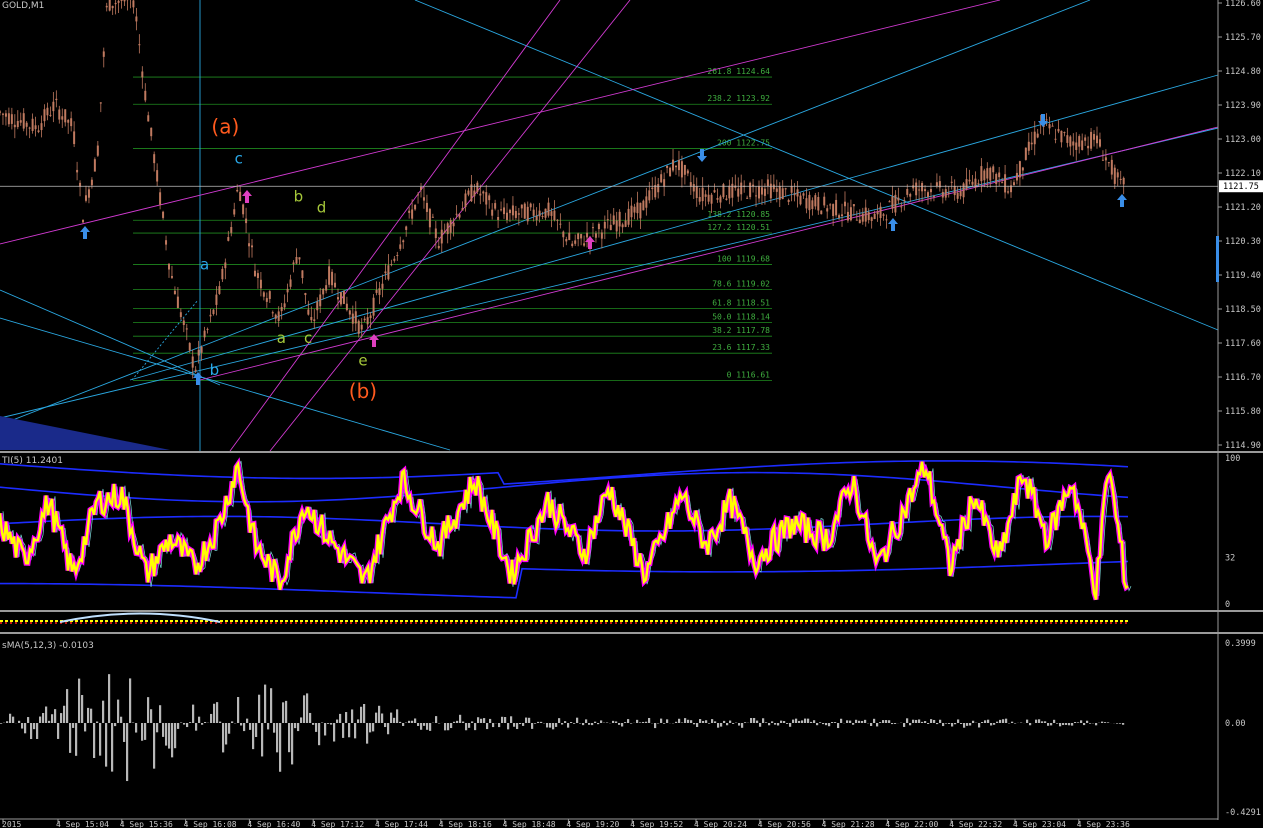  I want to click on fib-level-label: 261.8 1124.64, so click(738, 71).